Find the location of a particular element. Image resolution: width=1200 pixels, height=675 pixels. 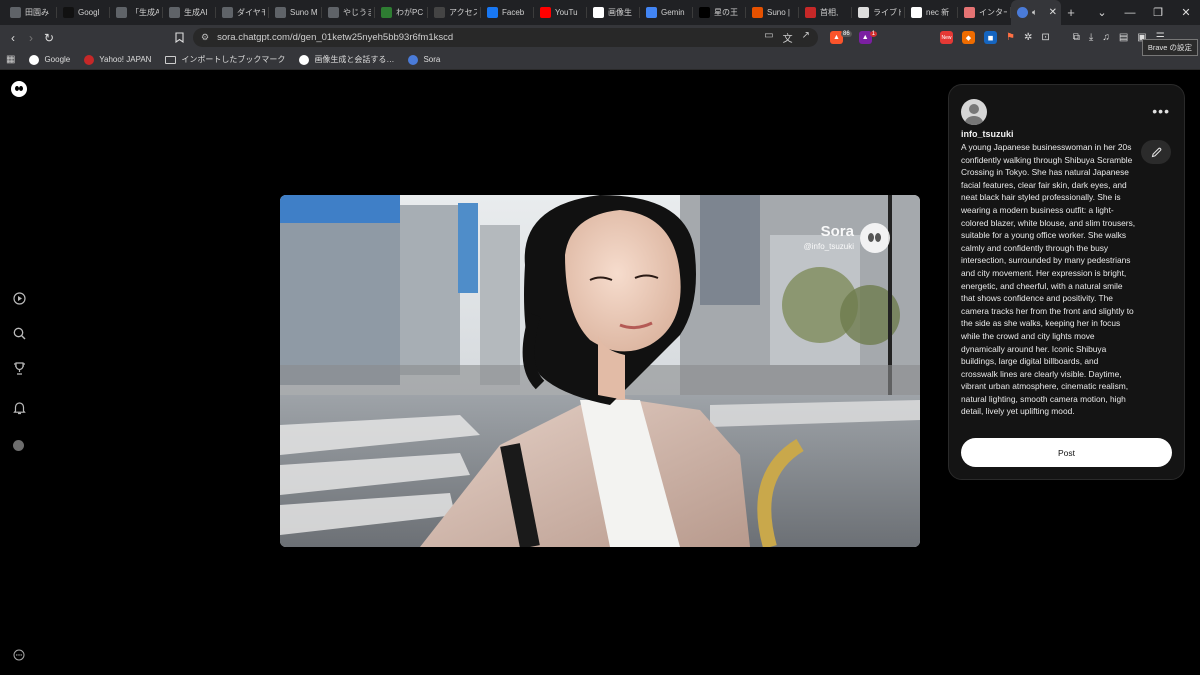

bookmark-item: インポートしたブックマーク is located at coordinates (225, 59).